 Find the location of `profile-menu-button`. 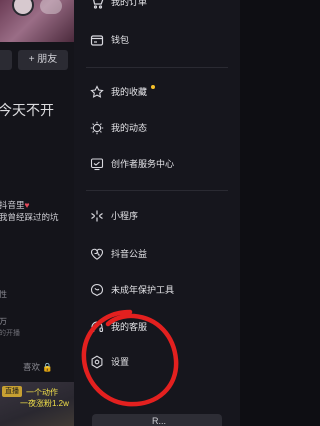

profile-menu-button is located at coordinates (51, 7).